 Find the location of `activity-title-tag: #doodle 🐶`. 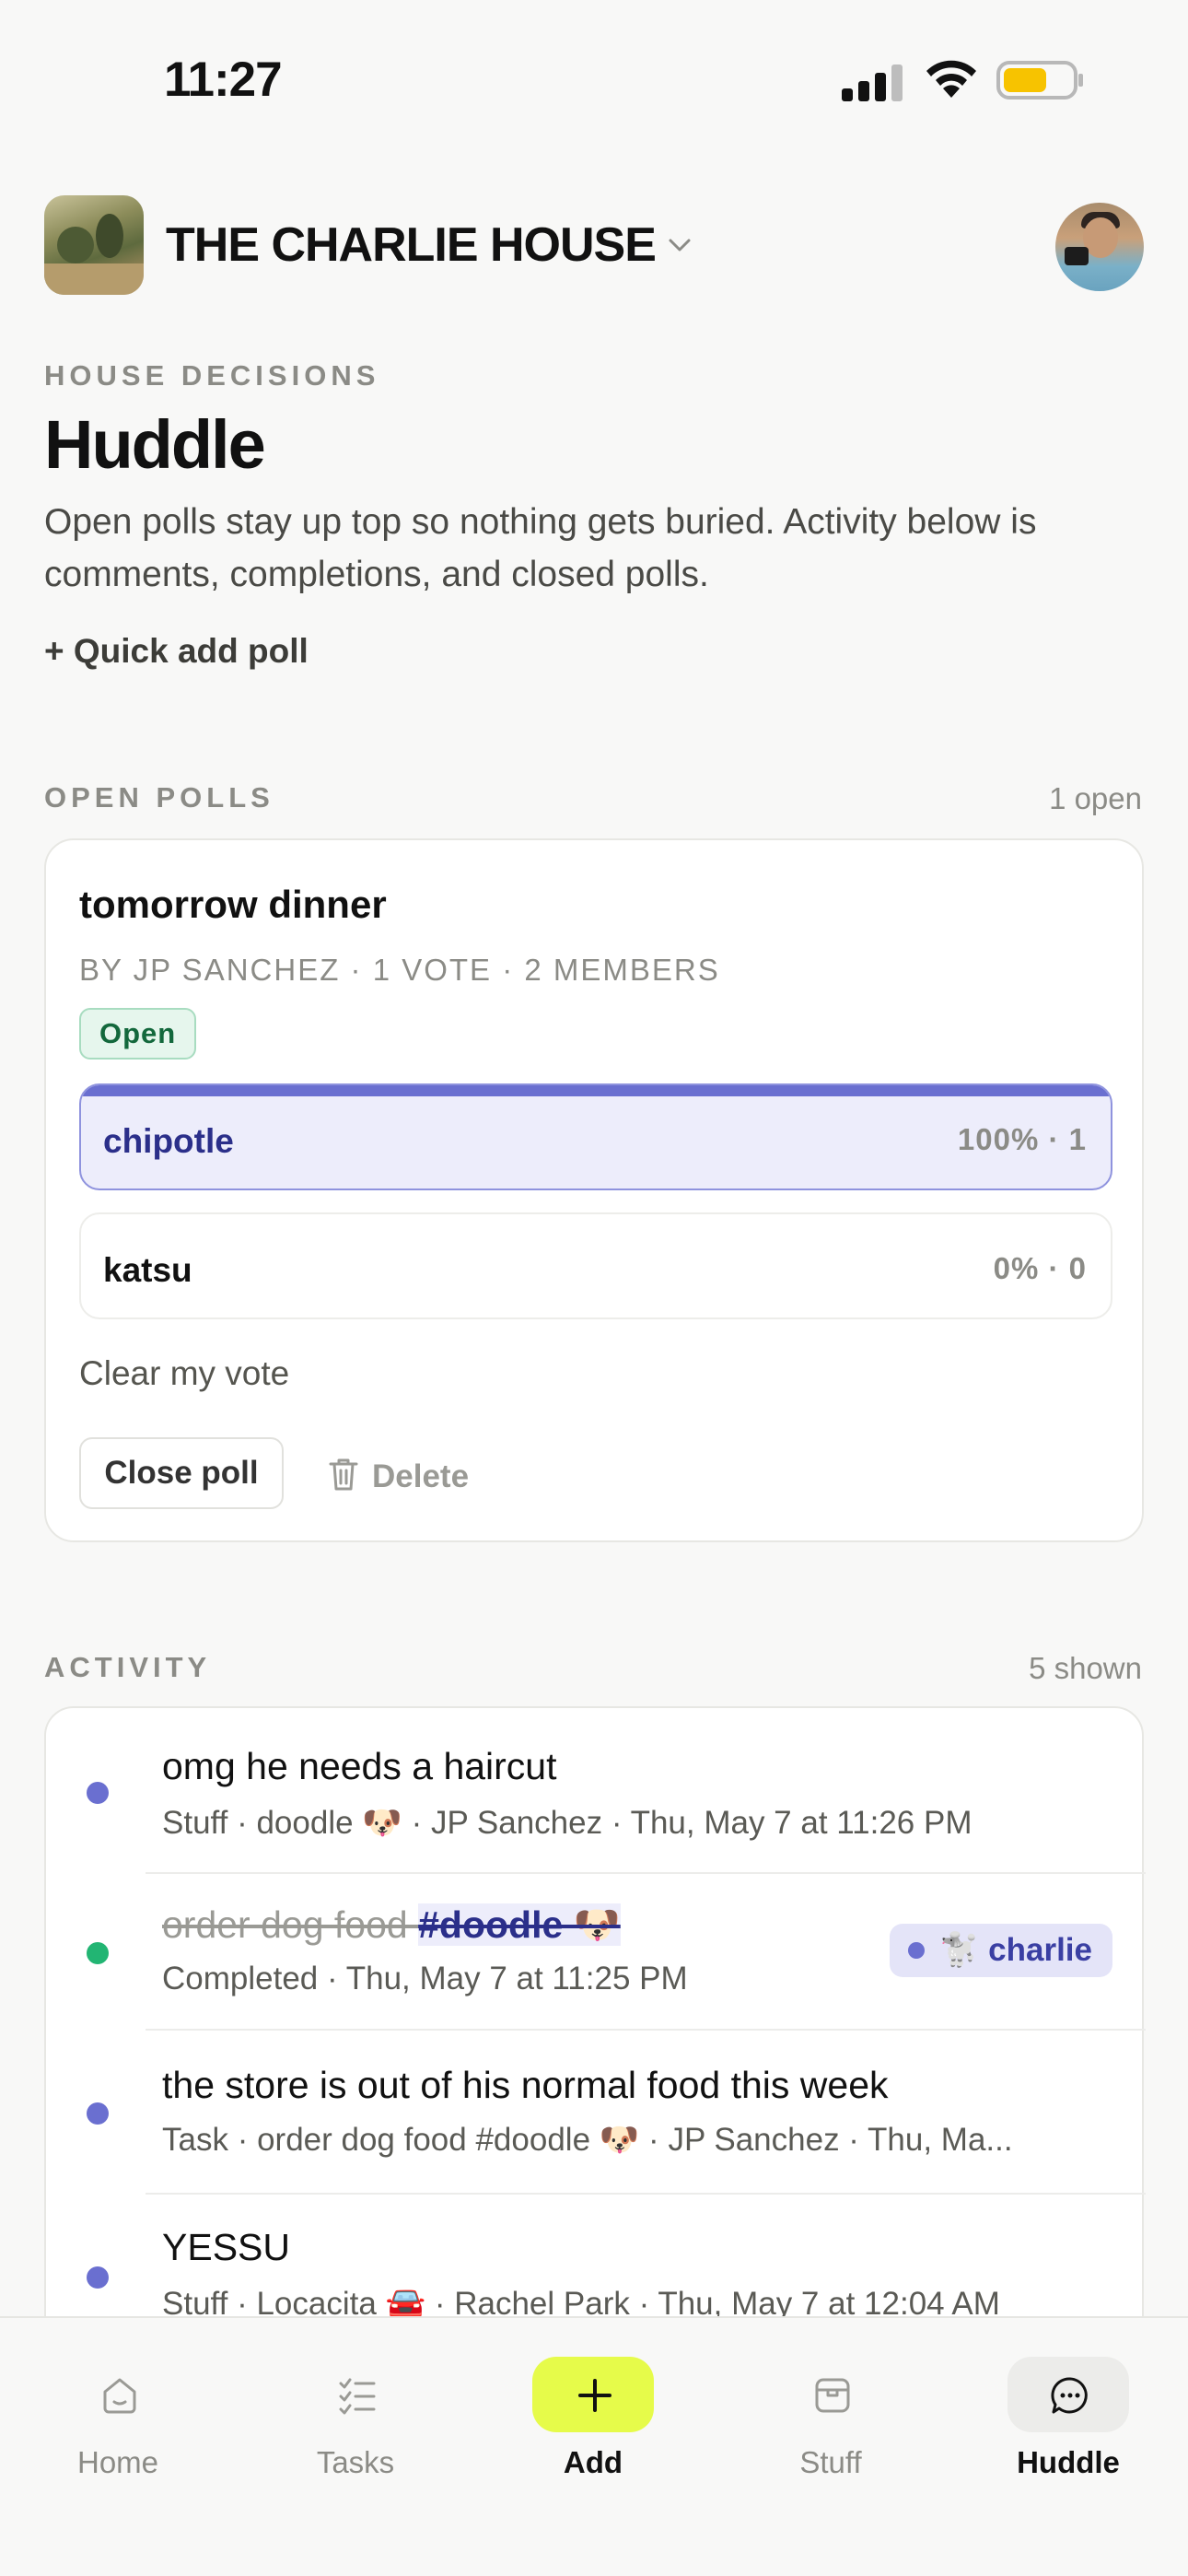

activity-title-tag: #doodle 🐶 is located at coordinates (519, 1924).